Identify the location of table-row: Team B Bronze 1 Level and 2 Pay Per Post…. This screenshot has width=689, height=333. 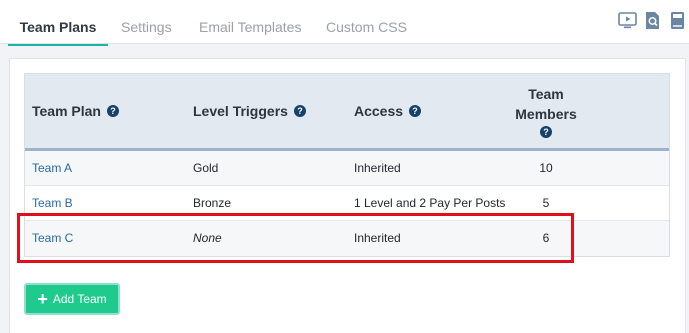
(347, 203).